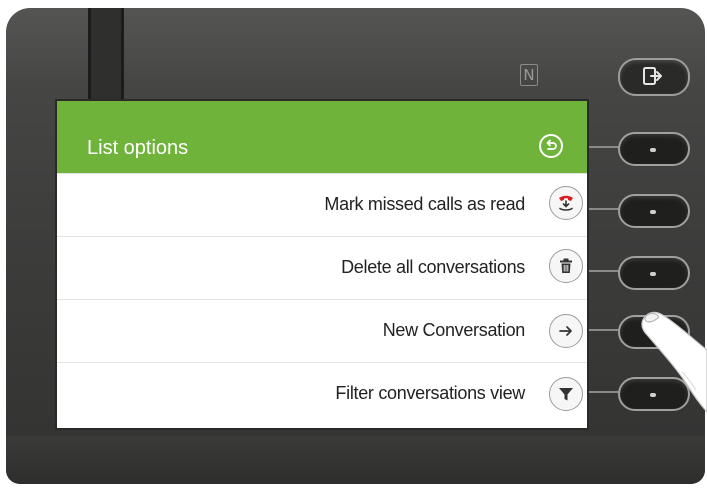 The height and width of the screenshot is (494, 707). Describe the element at coordinates (430, 393) in the screenshot. I see `menu-item-label: Filter conversations view` at that location.